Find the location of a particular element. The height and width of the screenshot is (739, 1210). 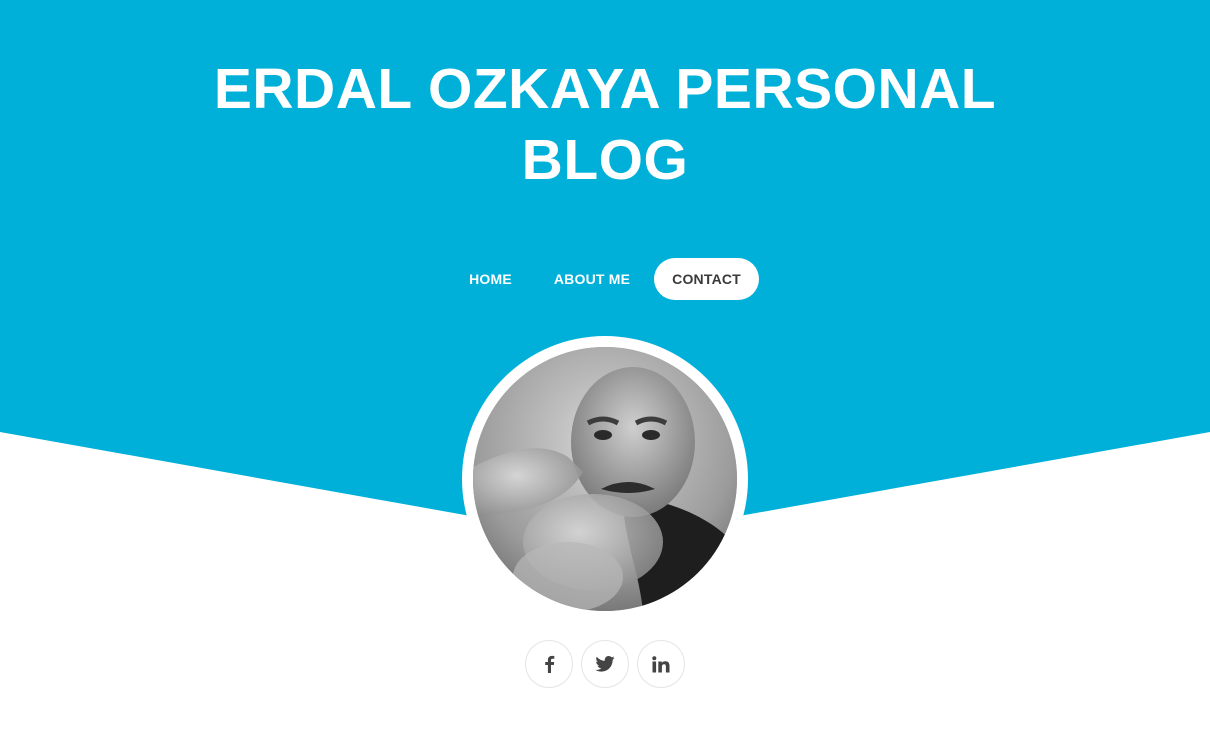

nav-item-about-me: ABOUT ME is located at coordinates (592, 279).